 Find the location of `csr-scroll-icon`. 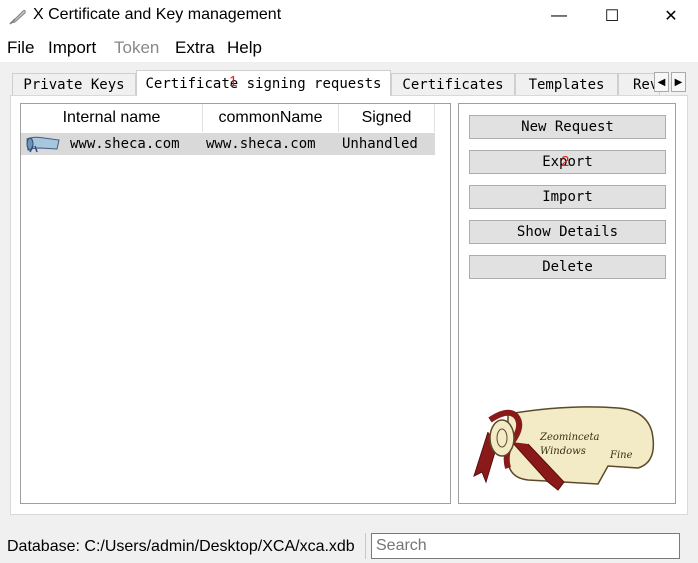

csr-scroll-icon is located at coordinates (43, 144).